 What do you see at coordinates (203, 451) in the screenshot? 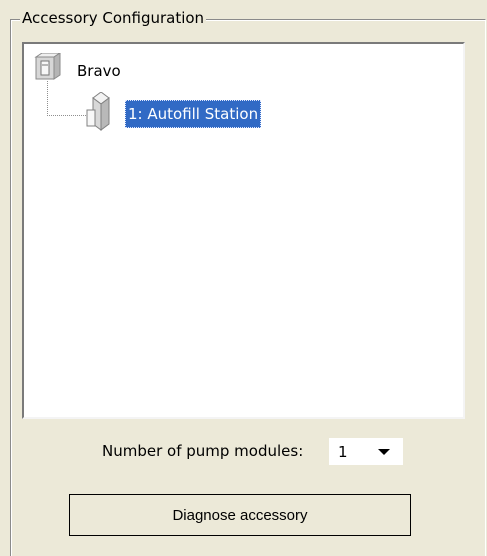
I see `pump-modules-label: Number of pump modules:` at bounding box center [203, 451].